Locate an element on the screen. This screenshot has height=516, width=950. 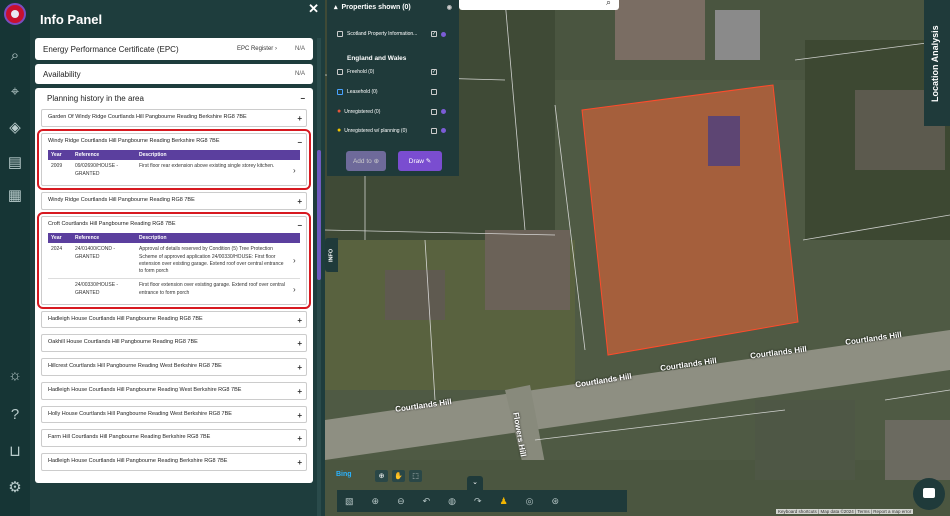
freehold-label: Freehold (0) is located at coordinates (361, 72).